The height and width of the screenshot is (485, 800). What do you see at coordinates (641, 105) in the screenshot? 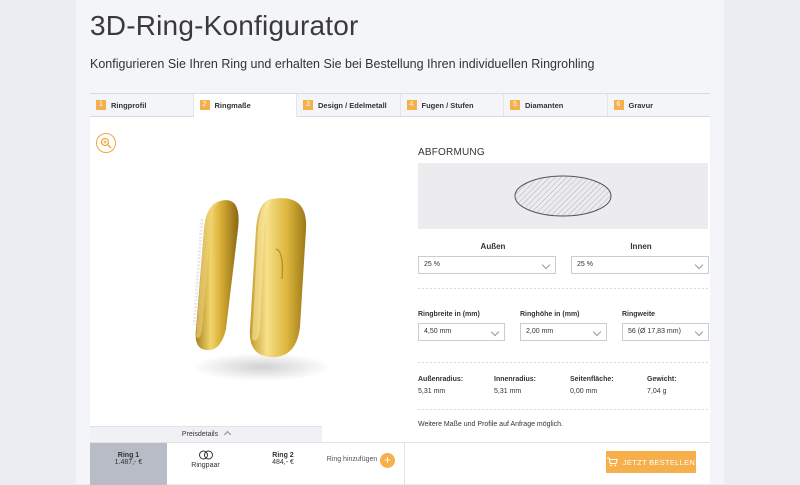
I see `tab-label: Gravur` at bounding box center [641, 105].